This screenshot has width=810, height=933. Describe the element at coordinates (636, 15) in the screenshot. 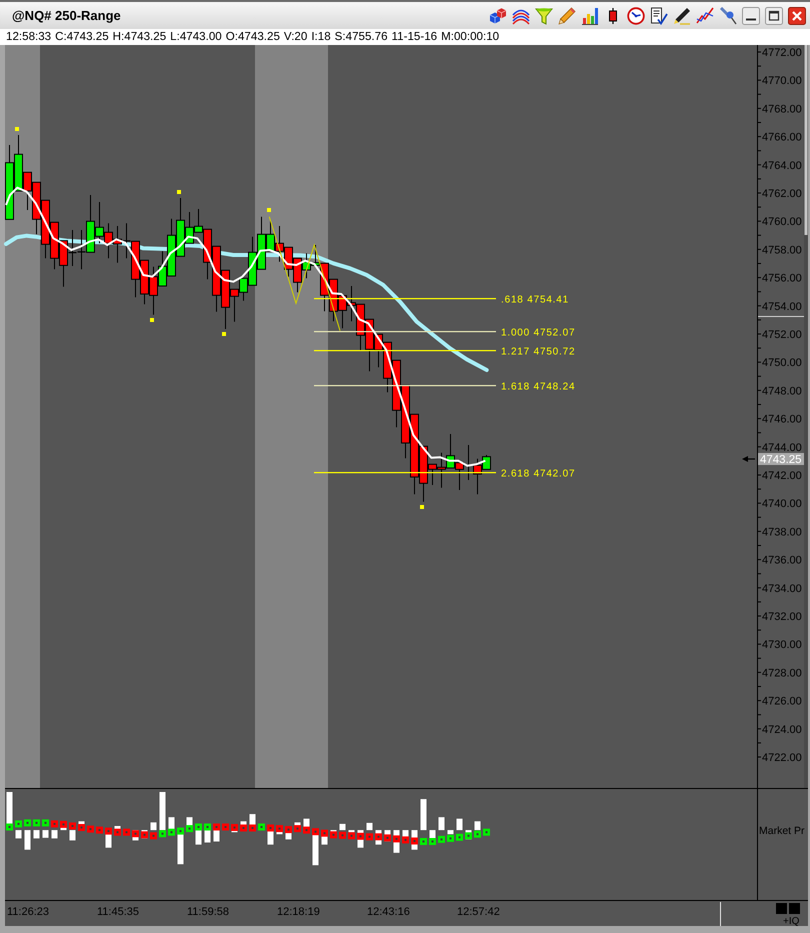

I see `gauge-icon` at that location.